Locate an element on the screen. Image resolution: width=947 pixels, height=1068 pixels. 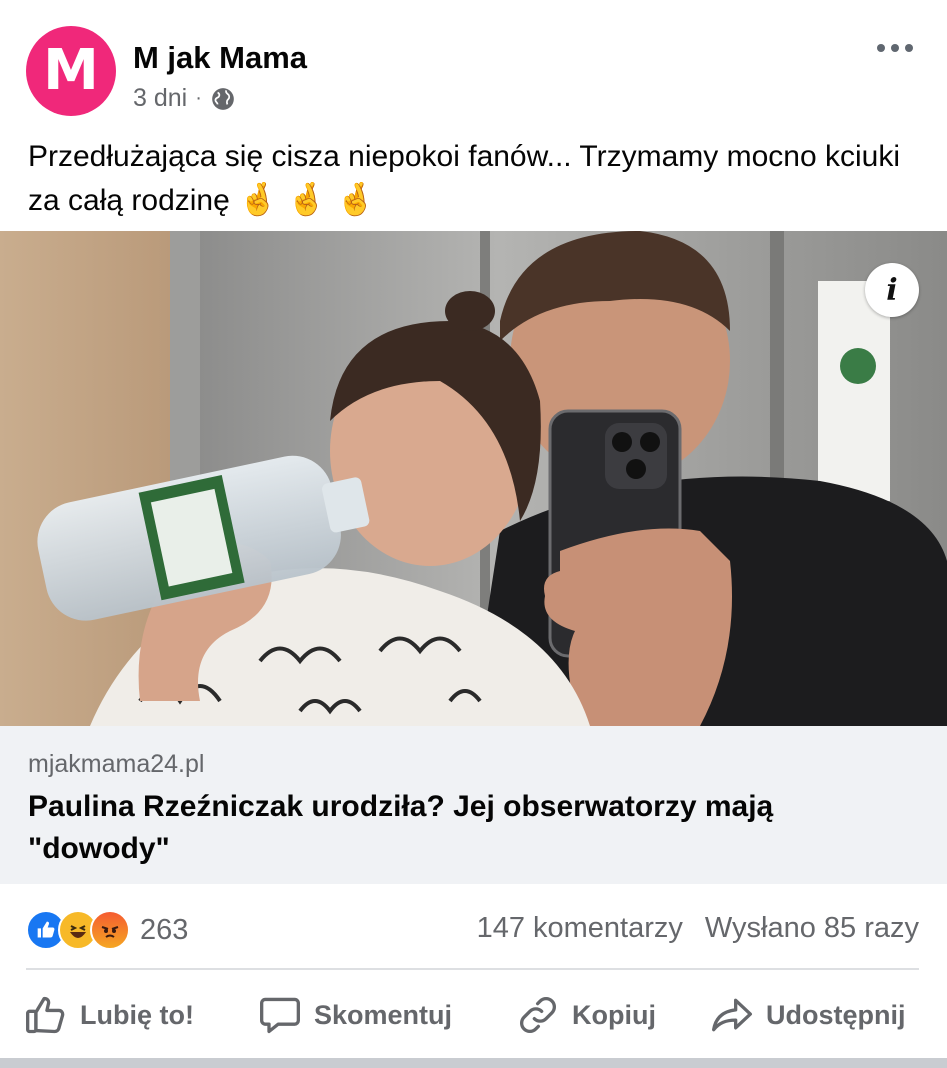
share-arrow-icon is located at coordinates (732, 1015).